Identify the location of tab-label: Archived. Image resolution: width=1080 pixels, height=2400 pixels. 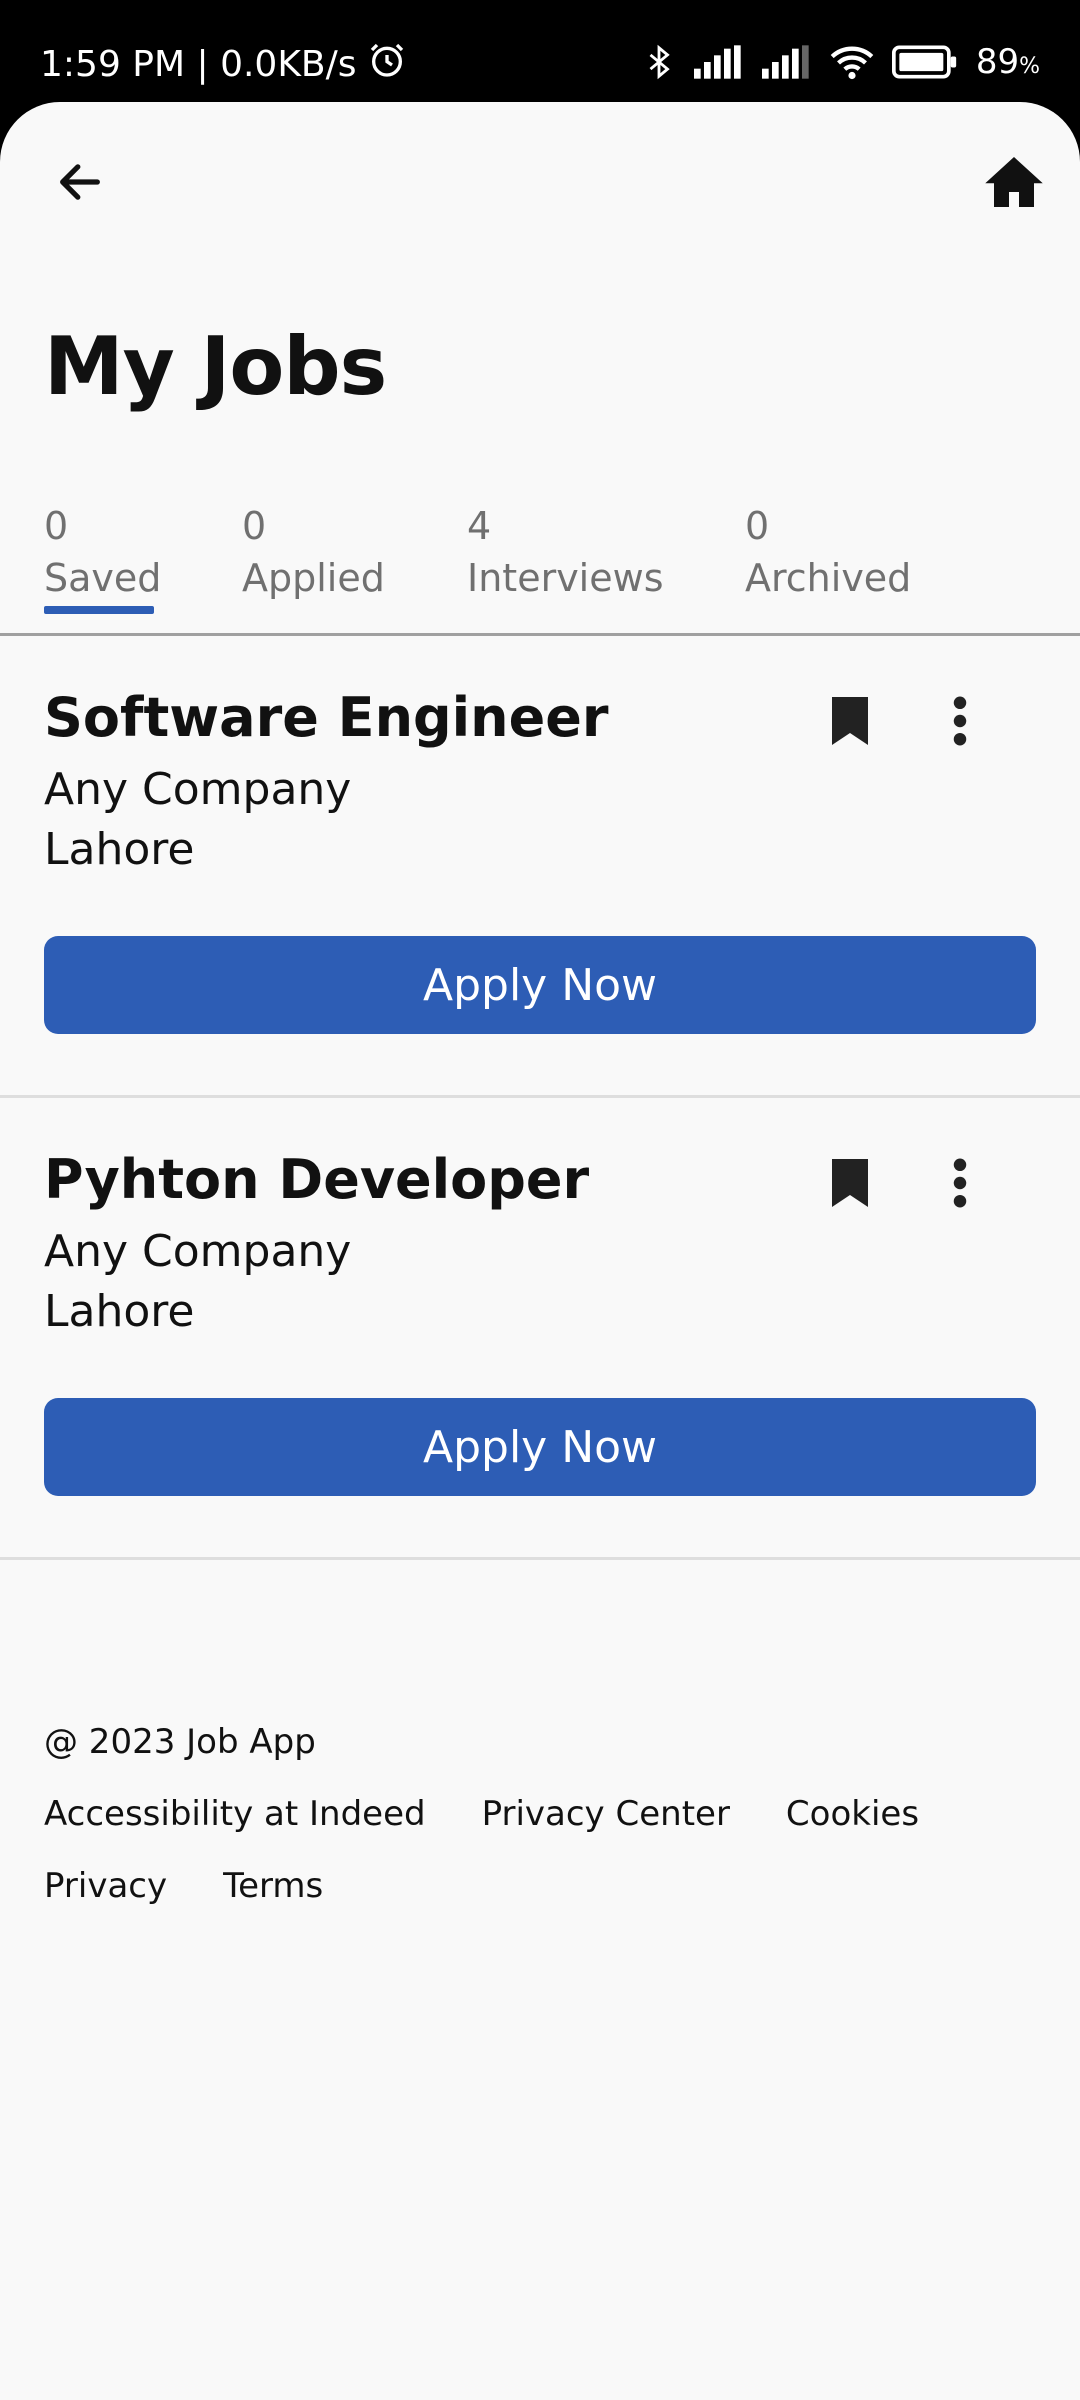
(828, 578).